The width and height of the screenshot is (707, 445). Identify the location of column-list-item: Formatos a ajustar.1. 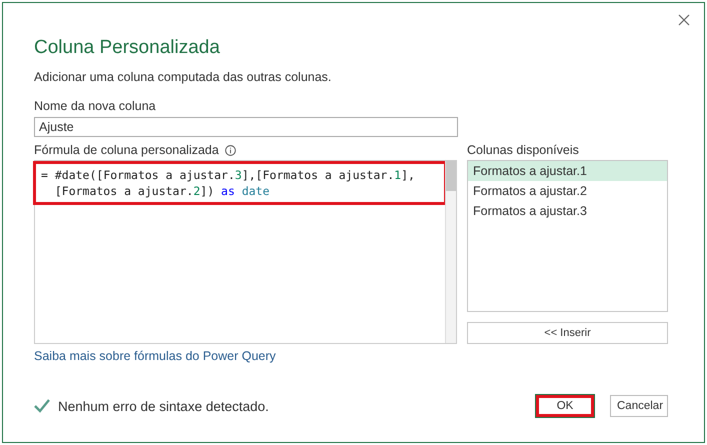
(567, 171).